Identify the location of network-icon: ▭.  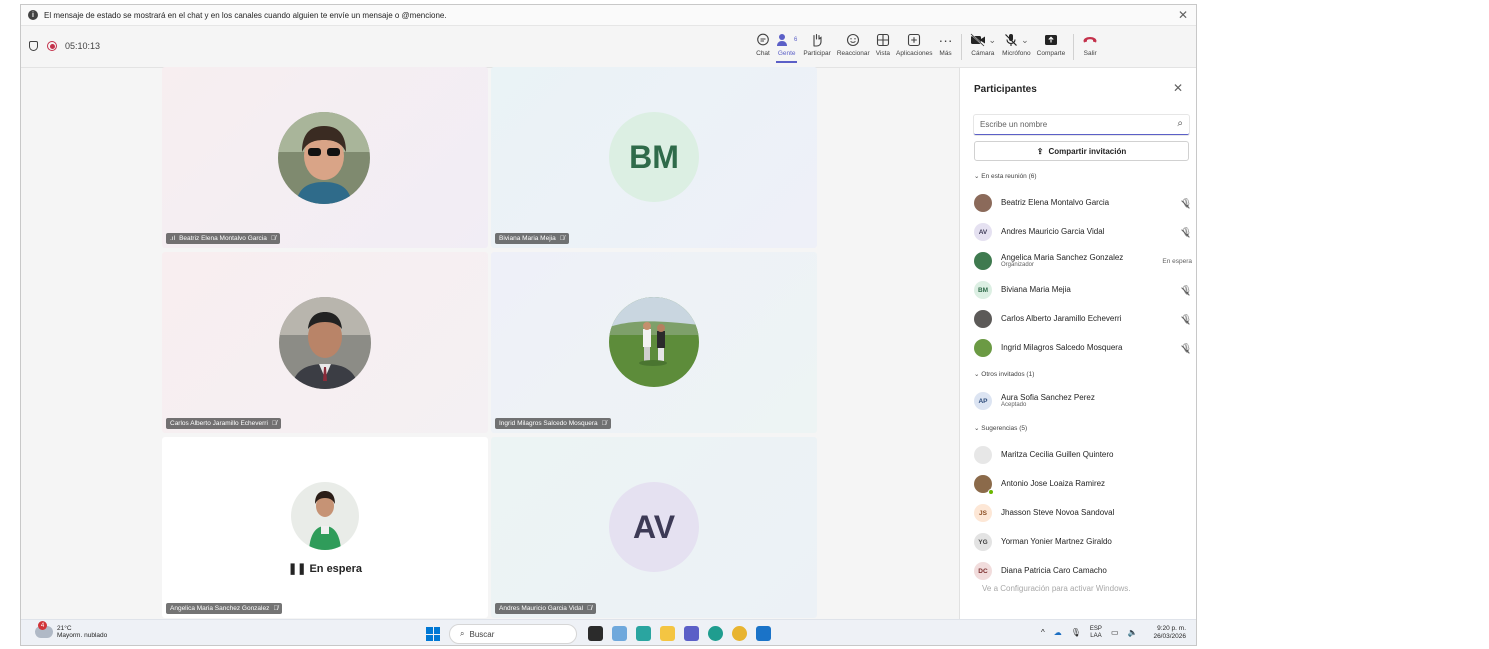
(1115, 632).